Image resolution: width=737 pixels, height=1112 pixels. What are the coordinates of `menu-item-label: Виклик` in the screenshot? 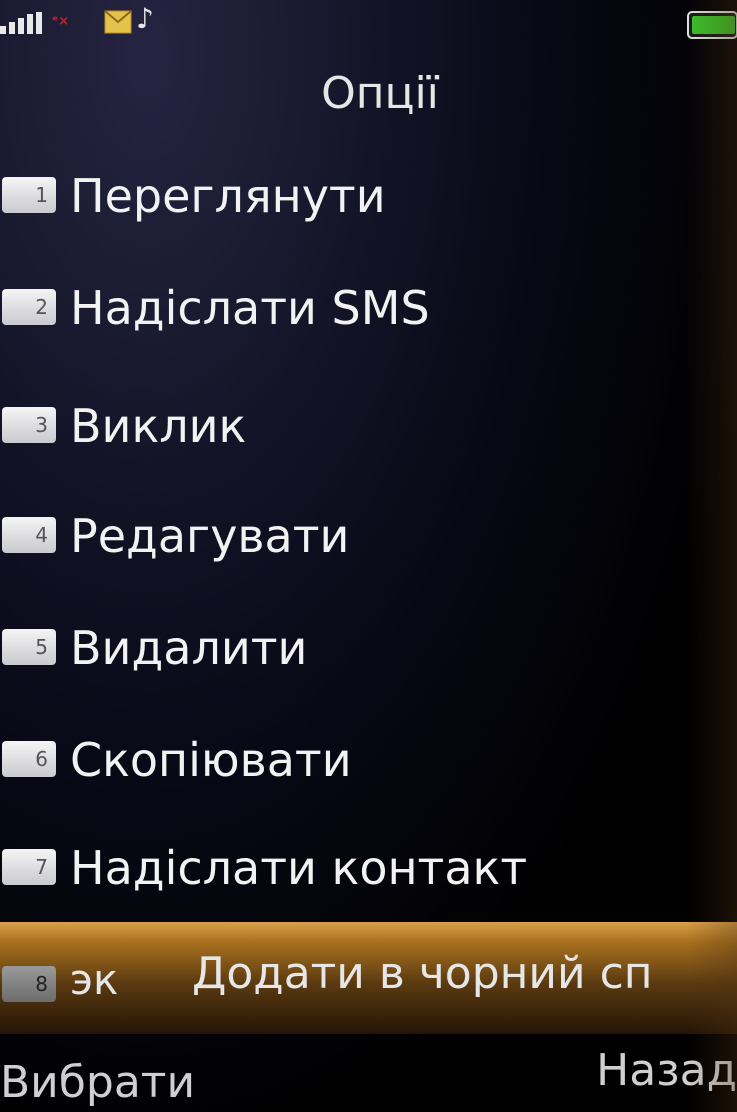 It's located at (158, 426).